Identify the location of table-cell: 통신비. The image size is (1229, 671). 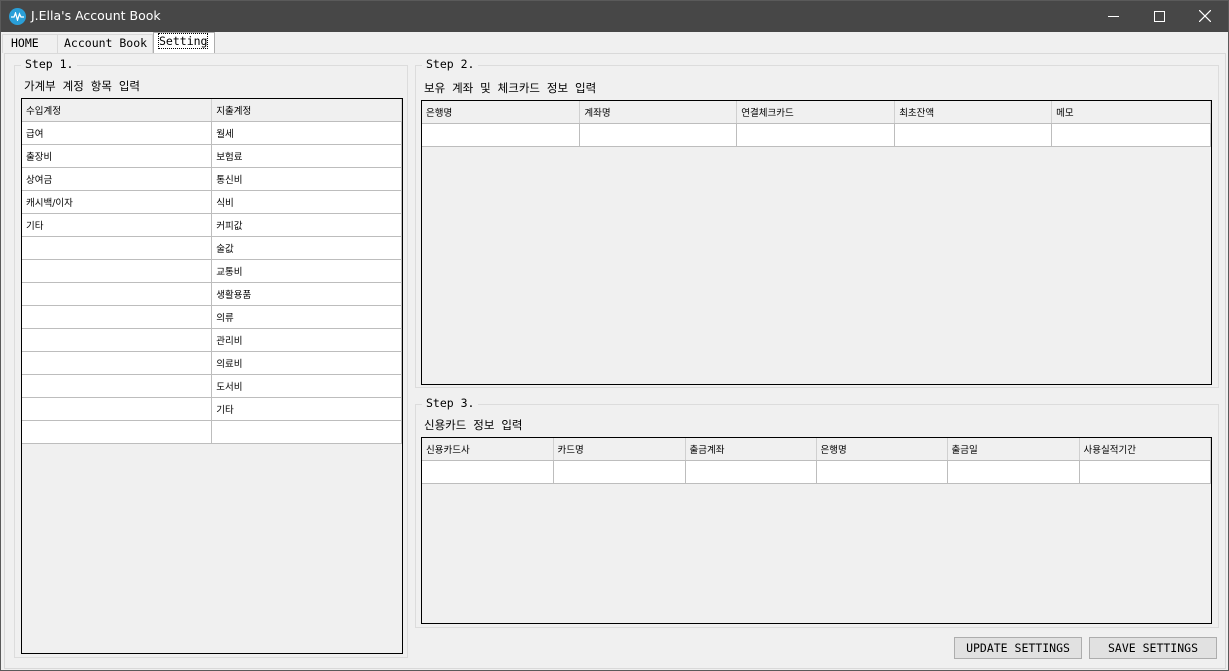
(306, 179).